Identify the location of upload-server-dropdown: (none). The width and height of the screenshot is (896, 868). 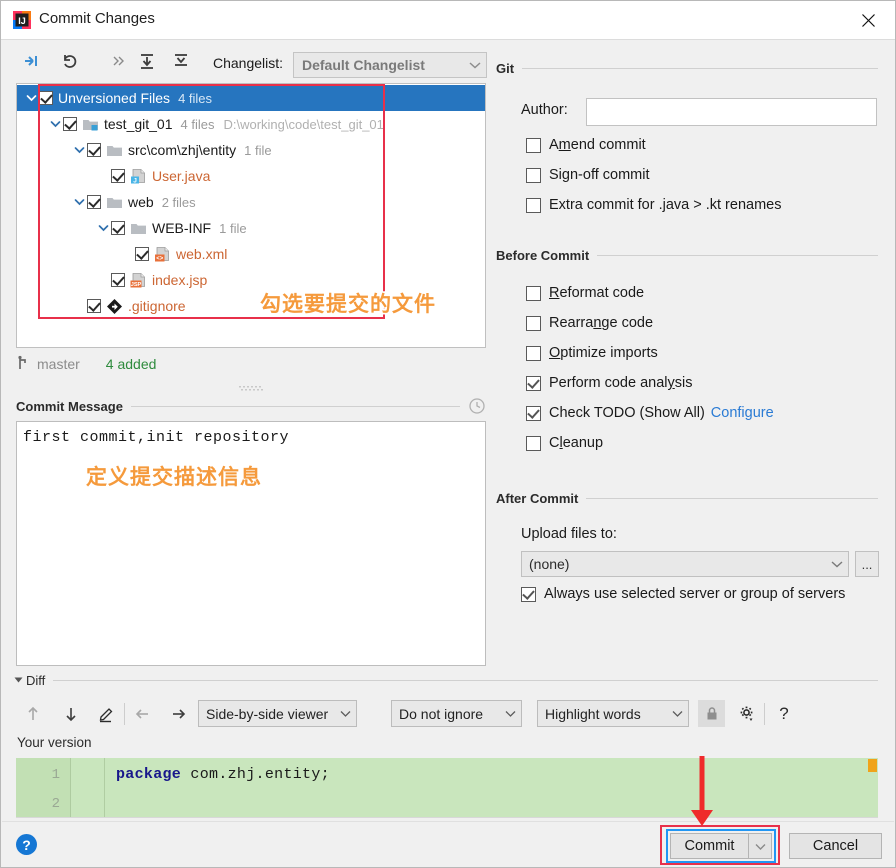
(685, 564).